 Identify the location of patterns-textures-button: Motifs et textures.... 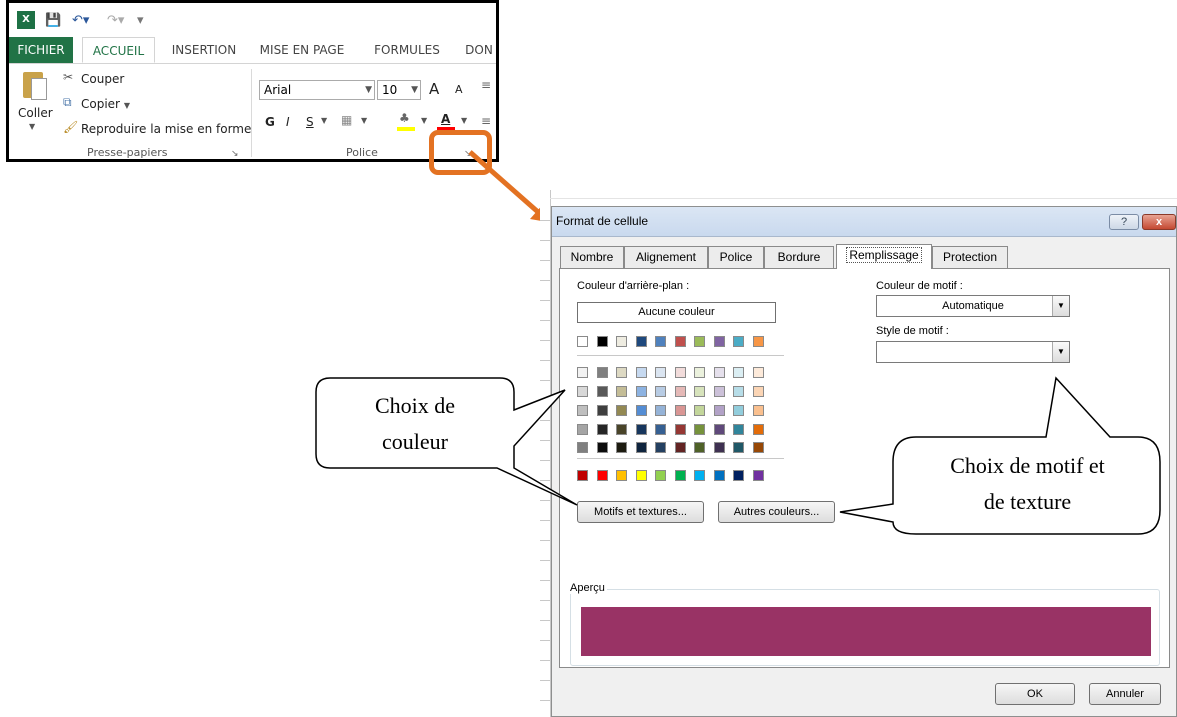
(640, 512).